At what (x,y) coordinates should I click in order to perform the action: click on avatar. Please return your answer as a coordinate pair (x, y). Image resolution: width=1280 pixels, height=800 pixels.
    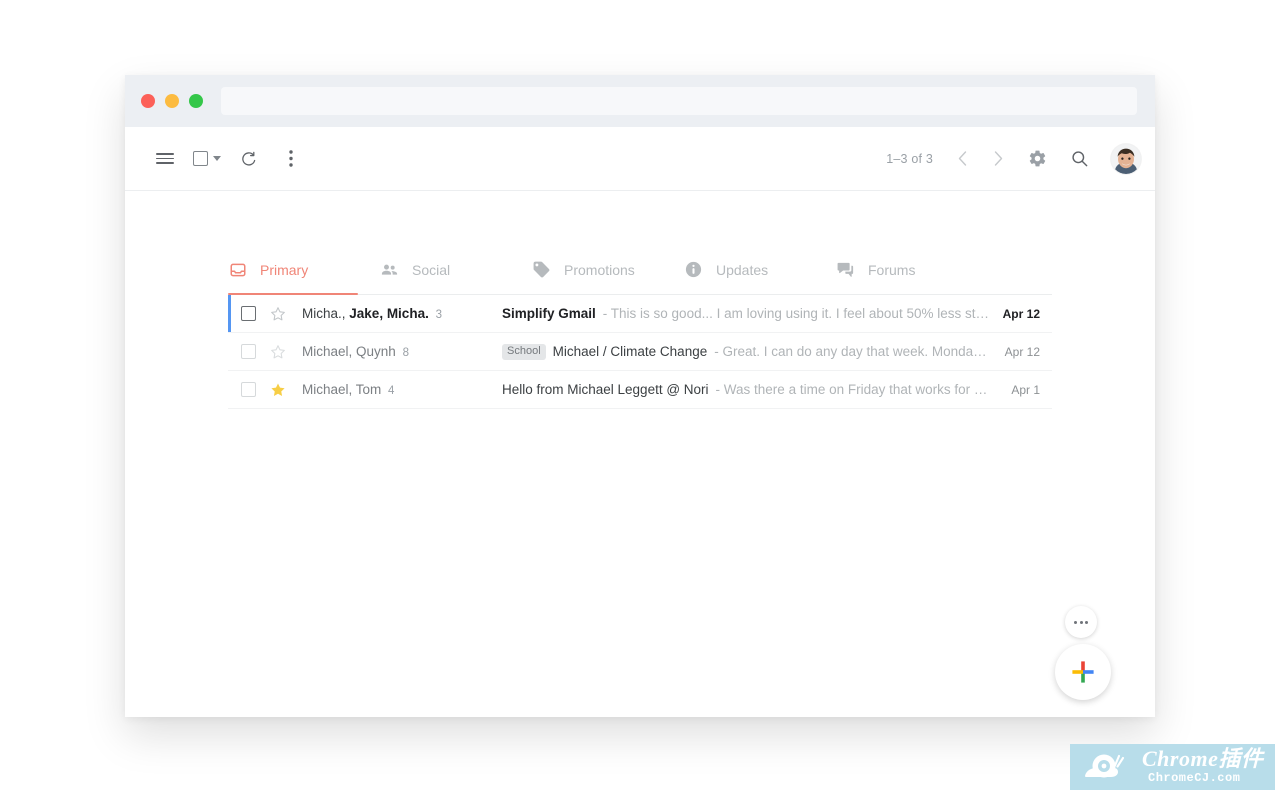
    Looking at the image, I should click on (1126, 158).